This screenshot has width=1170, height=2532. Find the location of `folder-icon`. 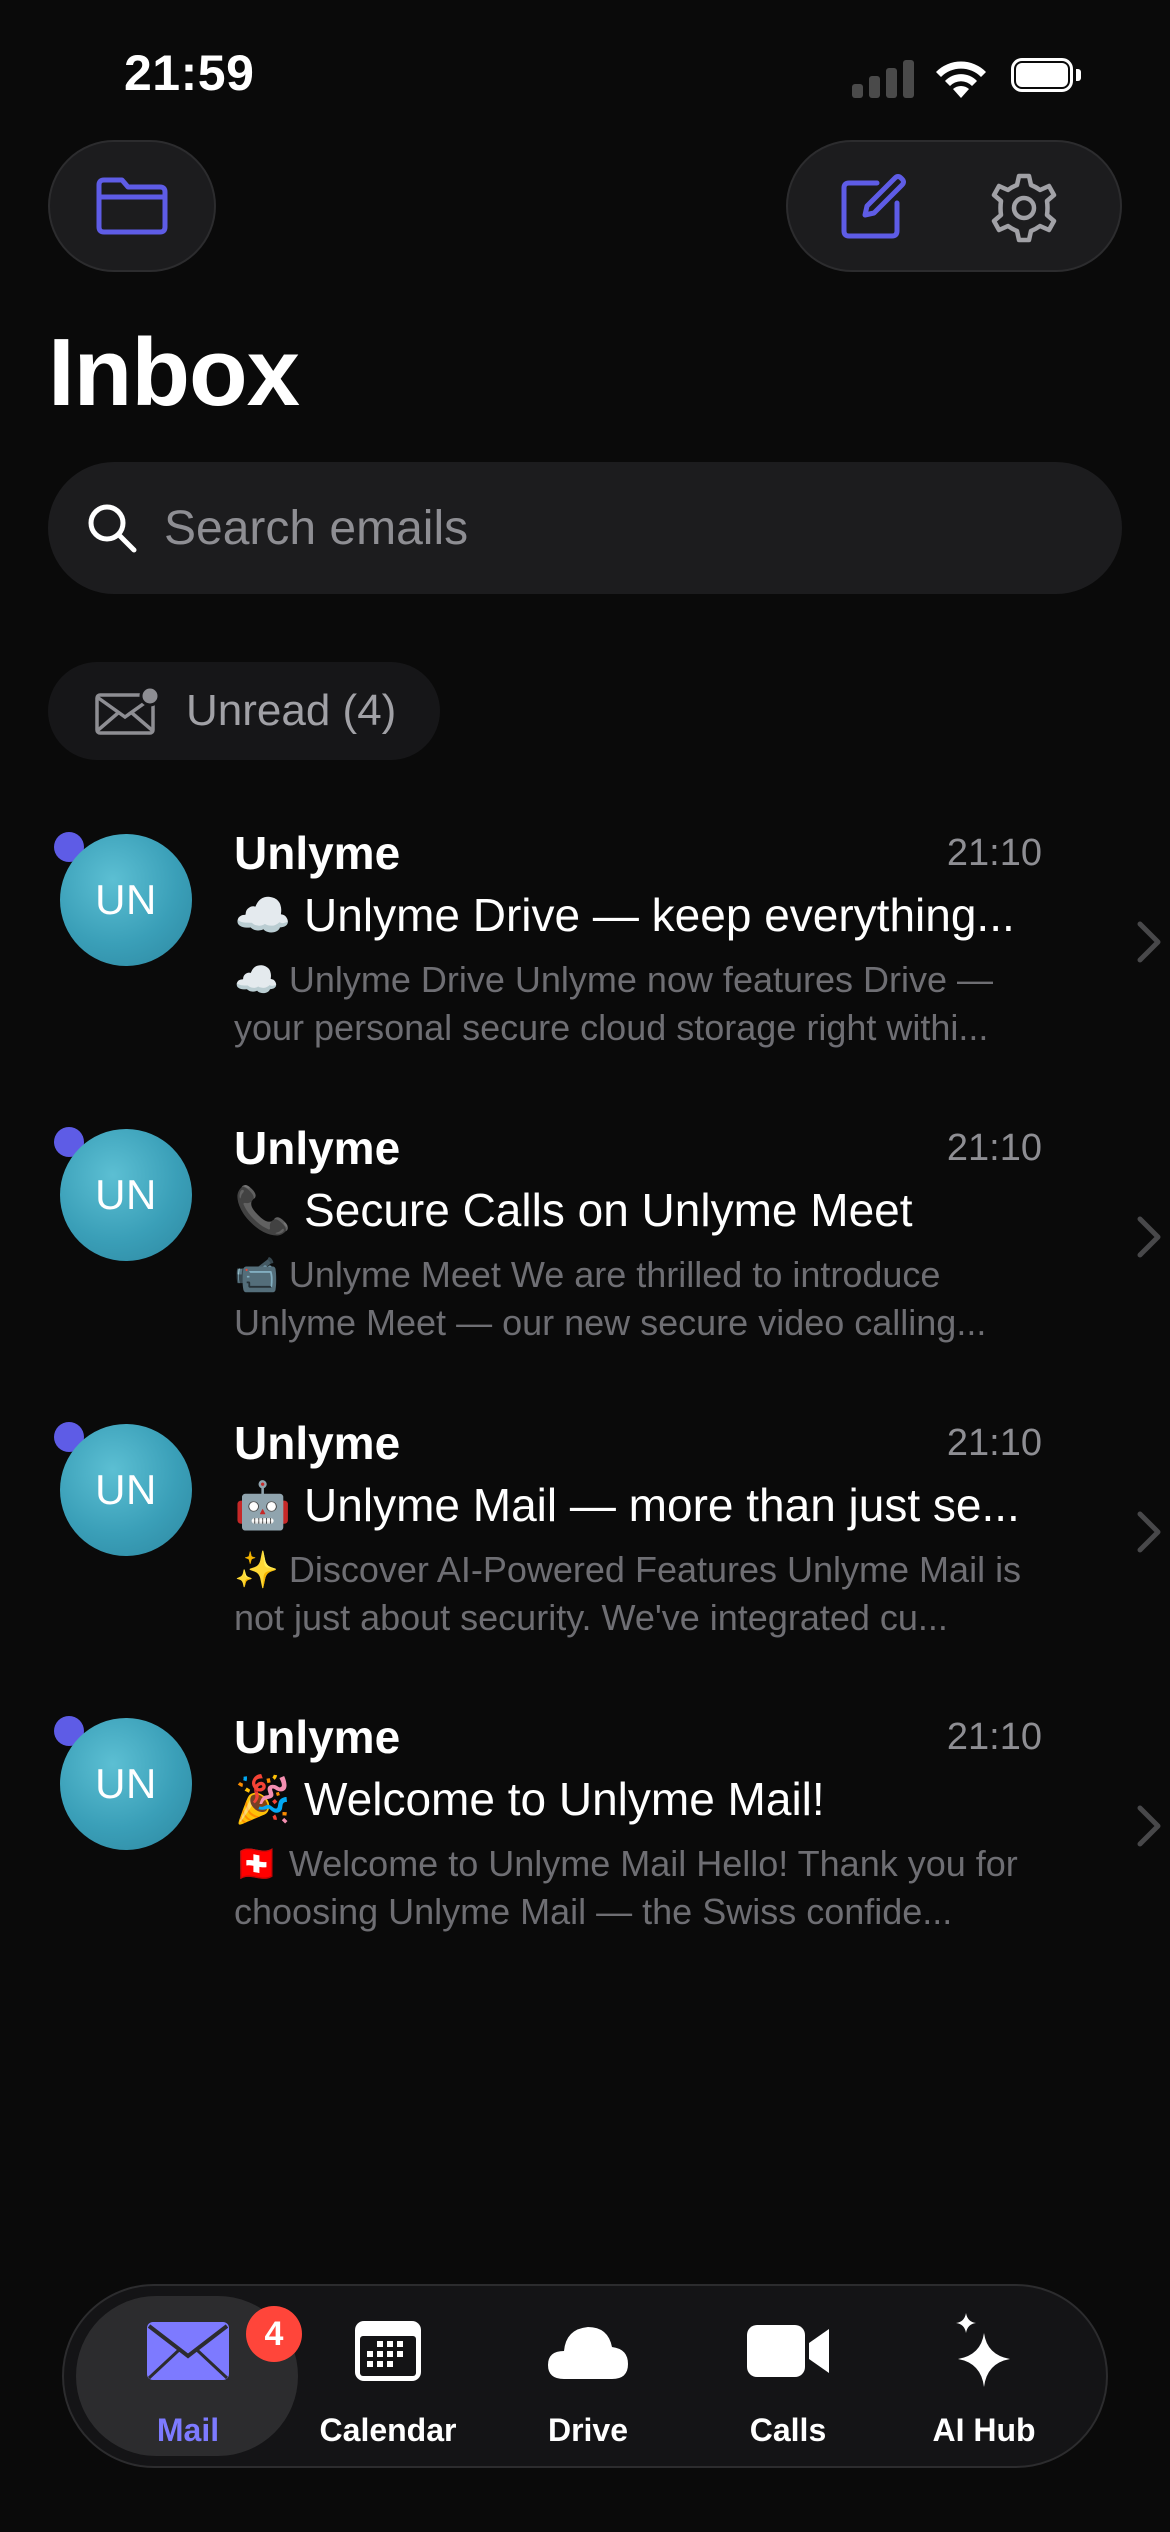

folder-icon is located at coordinates (132, 206).